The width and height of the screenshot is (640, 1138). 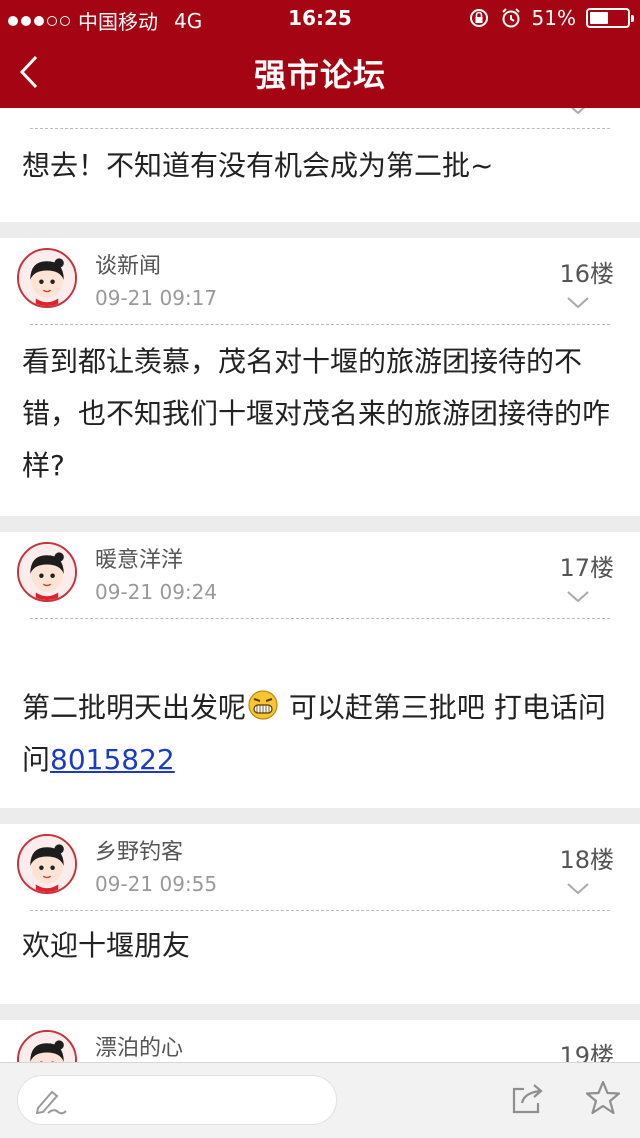 I want to click on post-timestamp: 09-21 09:55, so click(x=156, y=884).